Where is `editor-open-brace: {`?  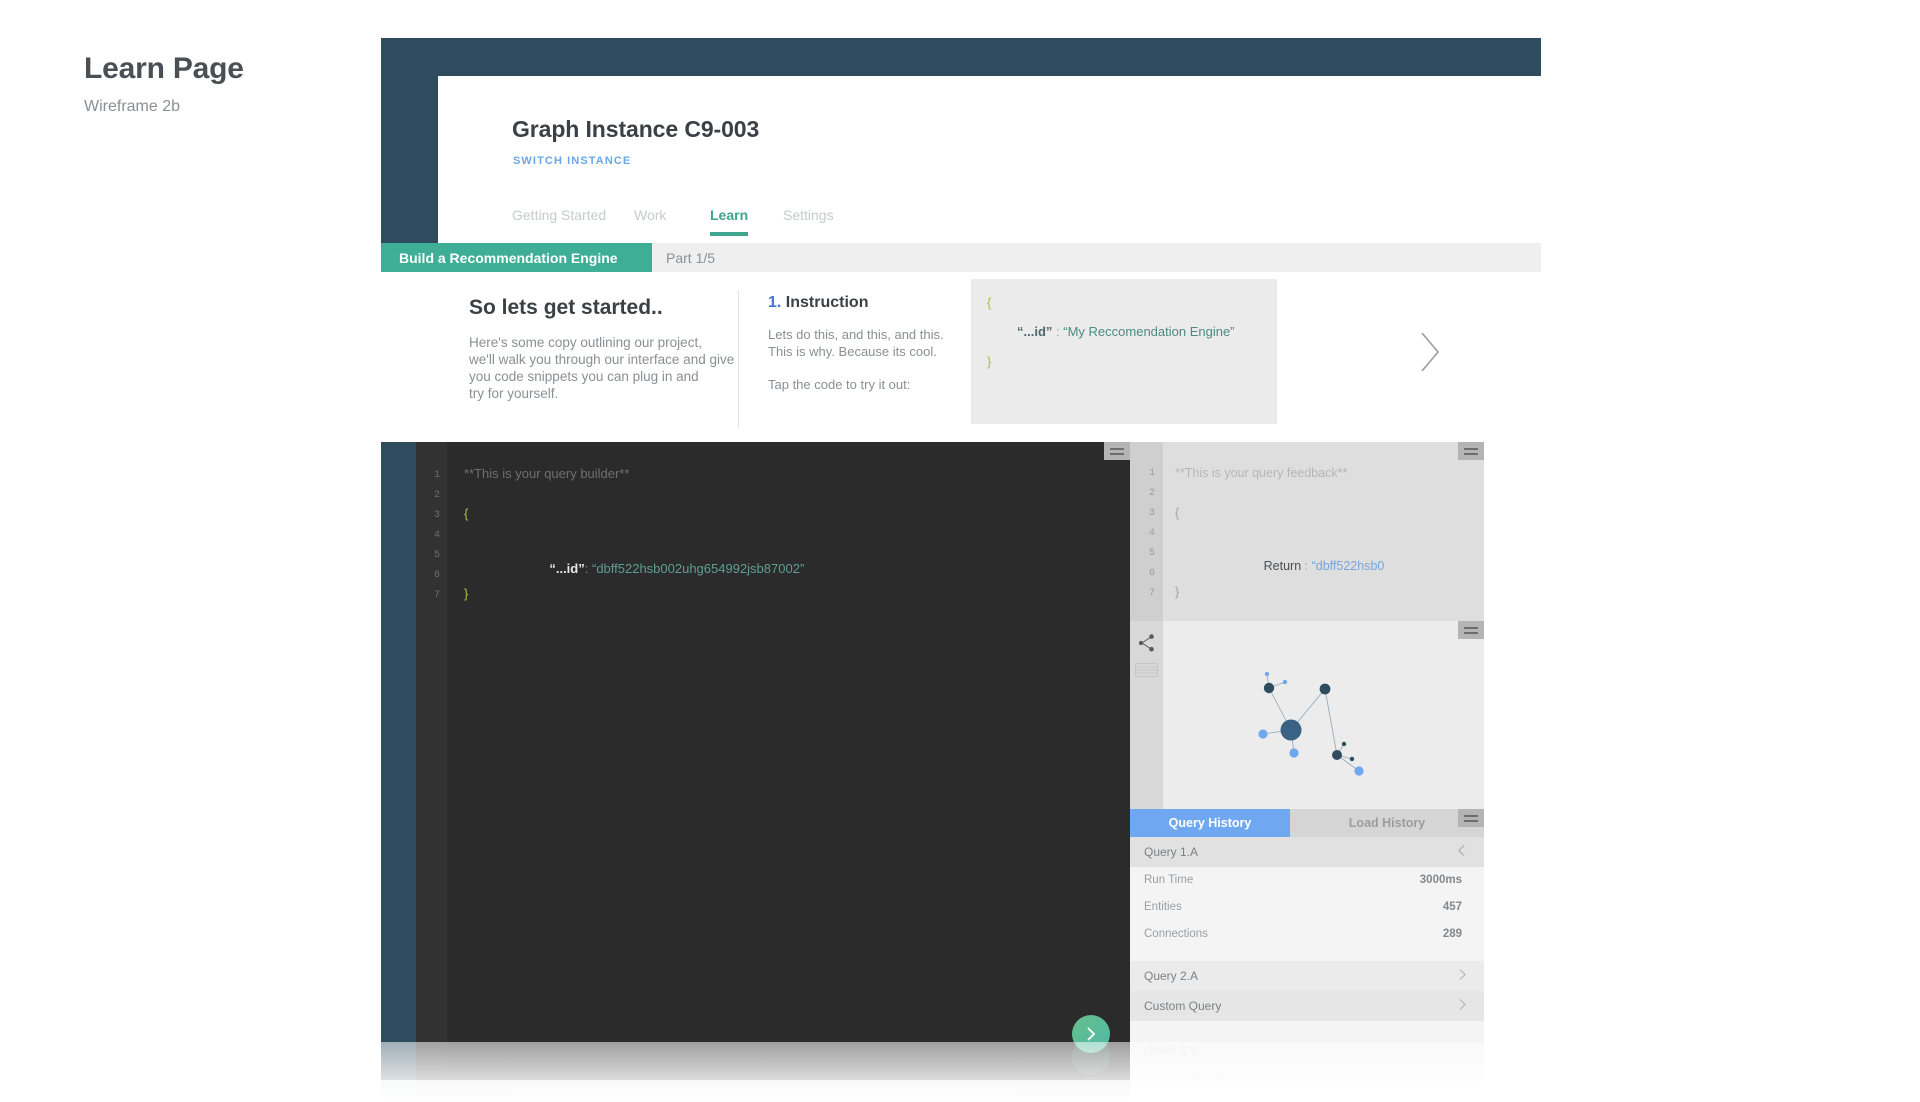 editor-open-brace: { is located at coordinates (466, 513).